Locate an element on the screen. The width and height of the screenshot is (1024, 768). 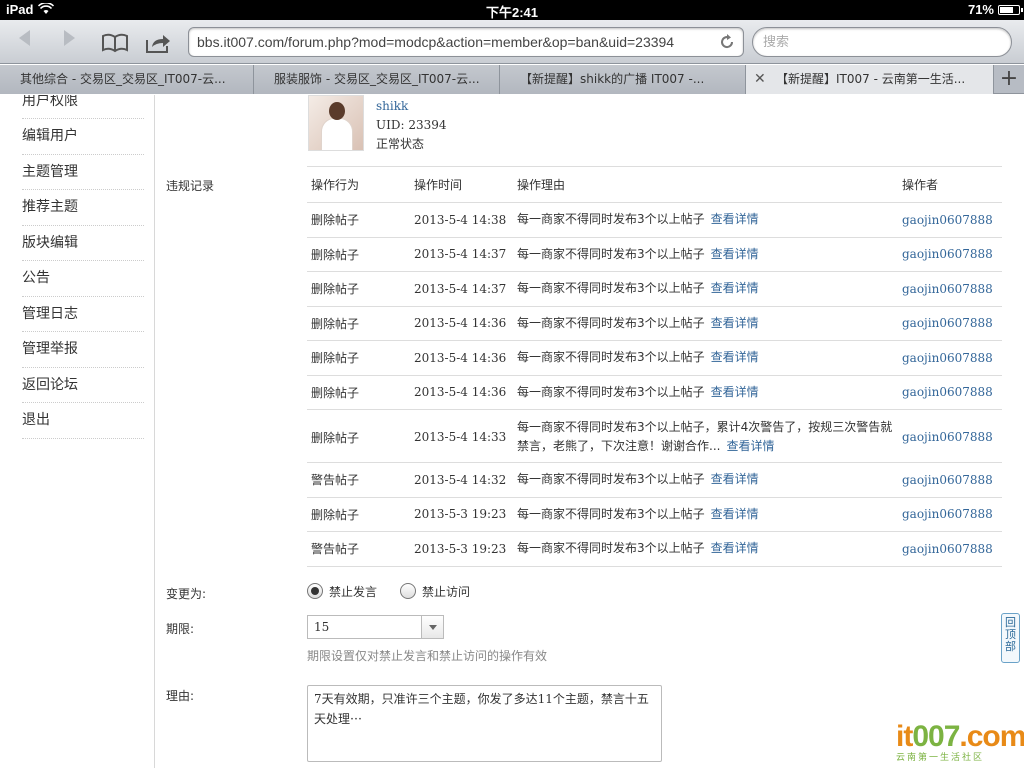
column-header: 操作理由 is located at coordinates (705, 184).